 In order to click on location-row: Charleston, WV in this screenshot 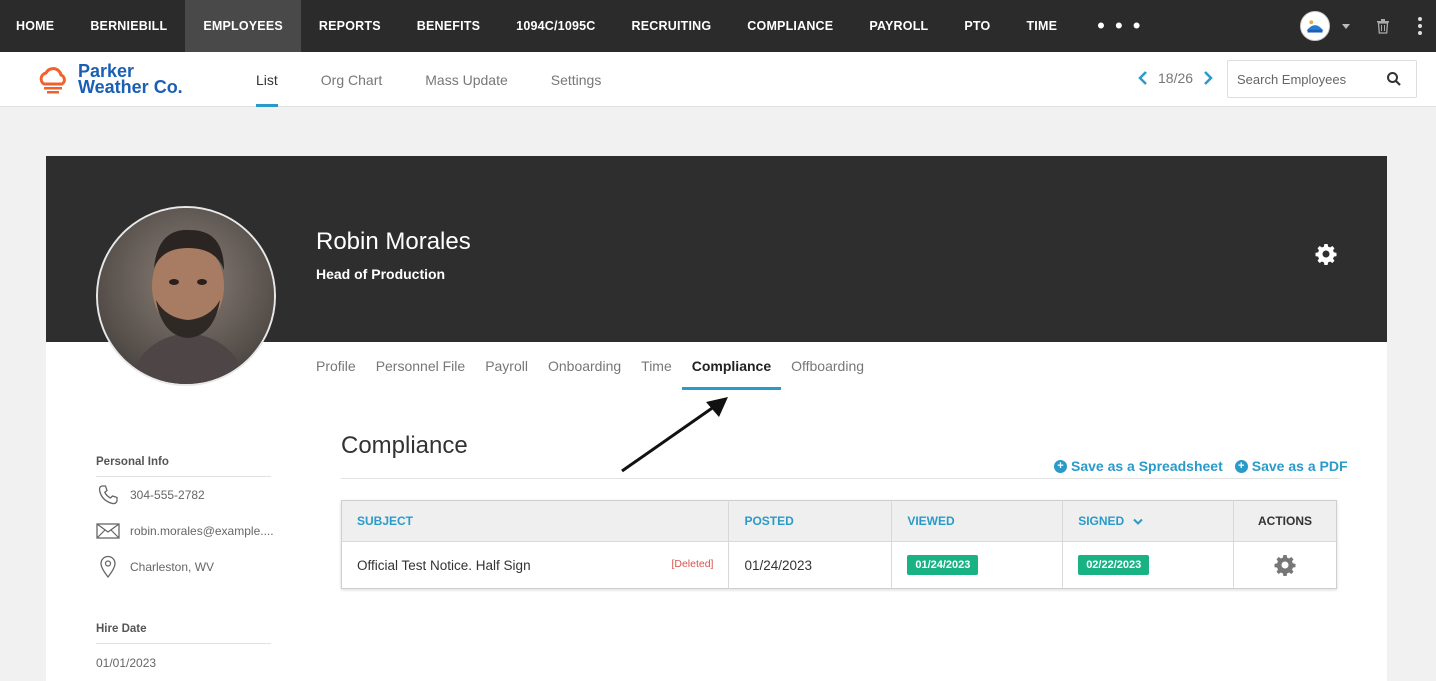, I will do `click(183, 567)`.